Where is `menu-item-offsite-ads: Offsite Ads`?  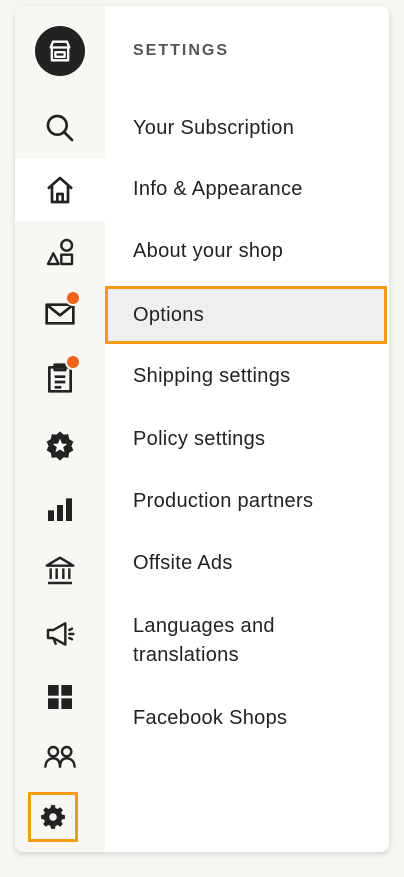 menu-item-offsite-ads: Offsite Ads is located at coordinates (257, 563).